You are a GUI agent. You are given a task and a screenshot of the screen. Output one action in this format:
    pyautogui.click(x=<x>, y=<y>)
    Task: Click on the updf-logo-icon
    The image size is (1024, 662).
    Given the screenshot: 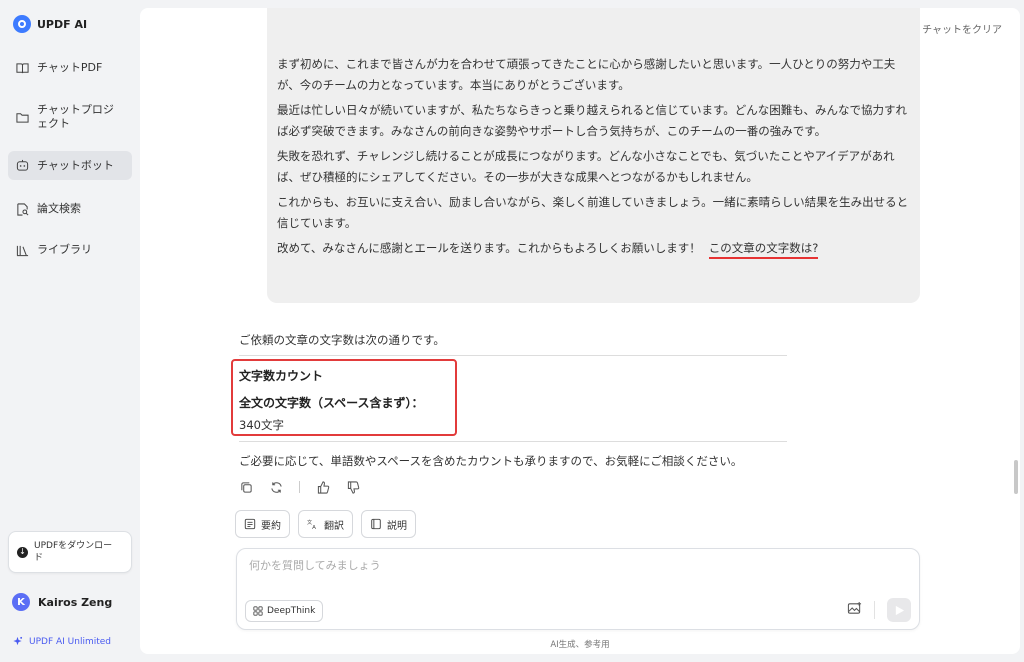 What is the action you would take?
    pyautogui.click(x=22, y=24)
    